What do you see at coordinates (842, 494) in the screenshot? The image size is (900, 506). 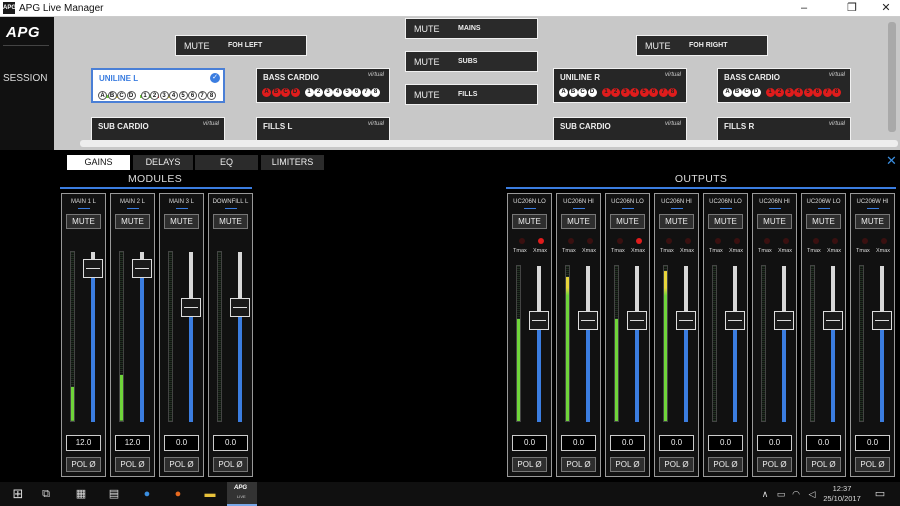 I see `clock: 12:37 25/10/2017` at bounding box center [842, 494].